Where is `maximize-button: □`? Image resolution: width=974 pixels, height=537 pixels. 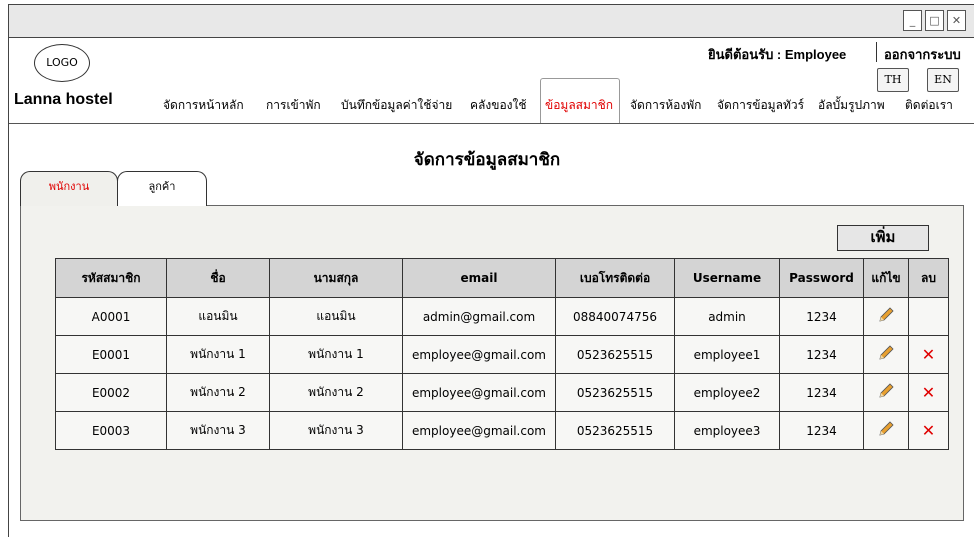 maximize-button: □ is located at coordinates (934, 20).